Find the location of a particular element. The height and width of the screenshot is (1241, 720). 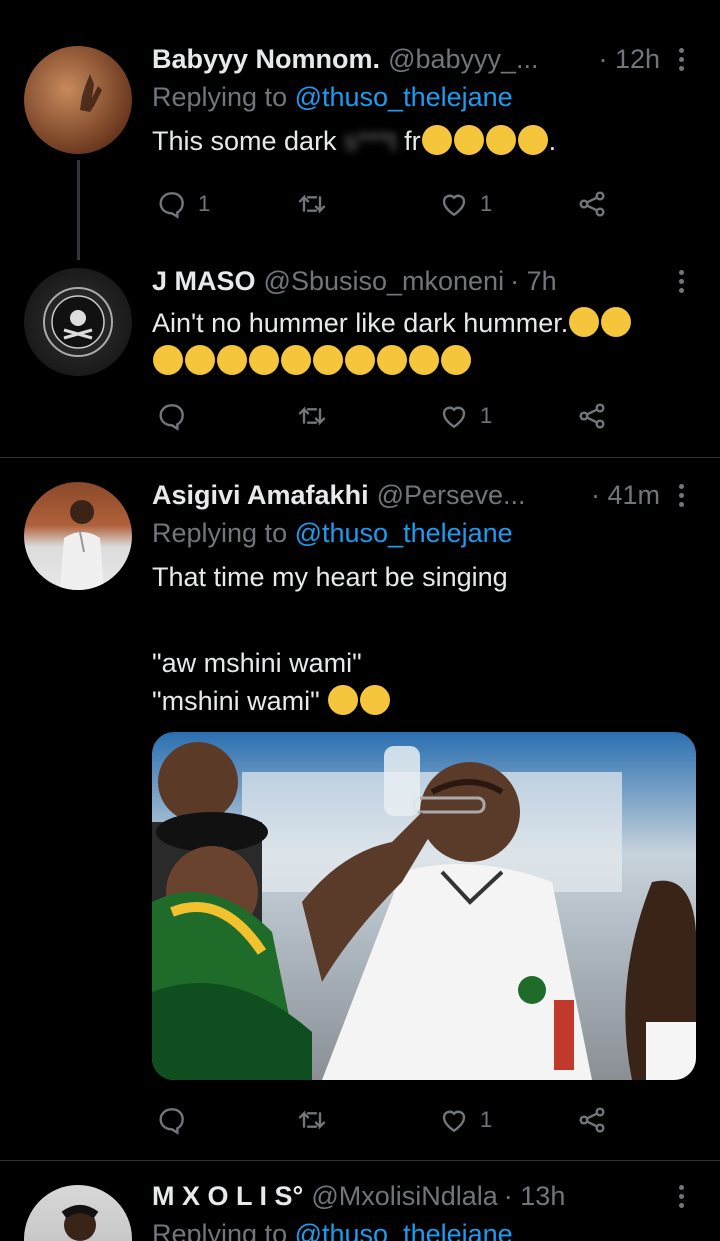

display-name: J MASO is located at coordinates (204, 281).